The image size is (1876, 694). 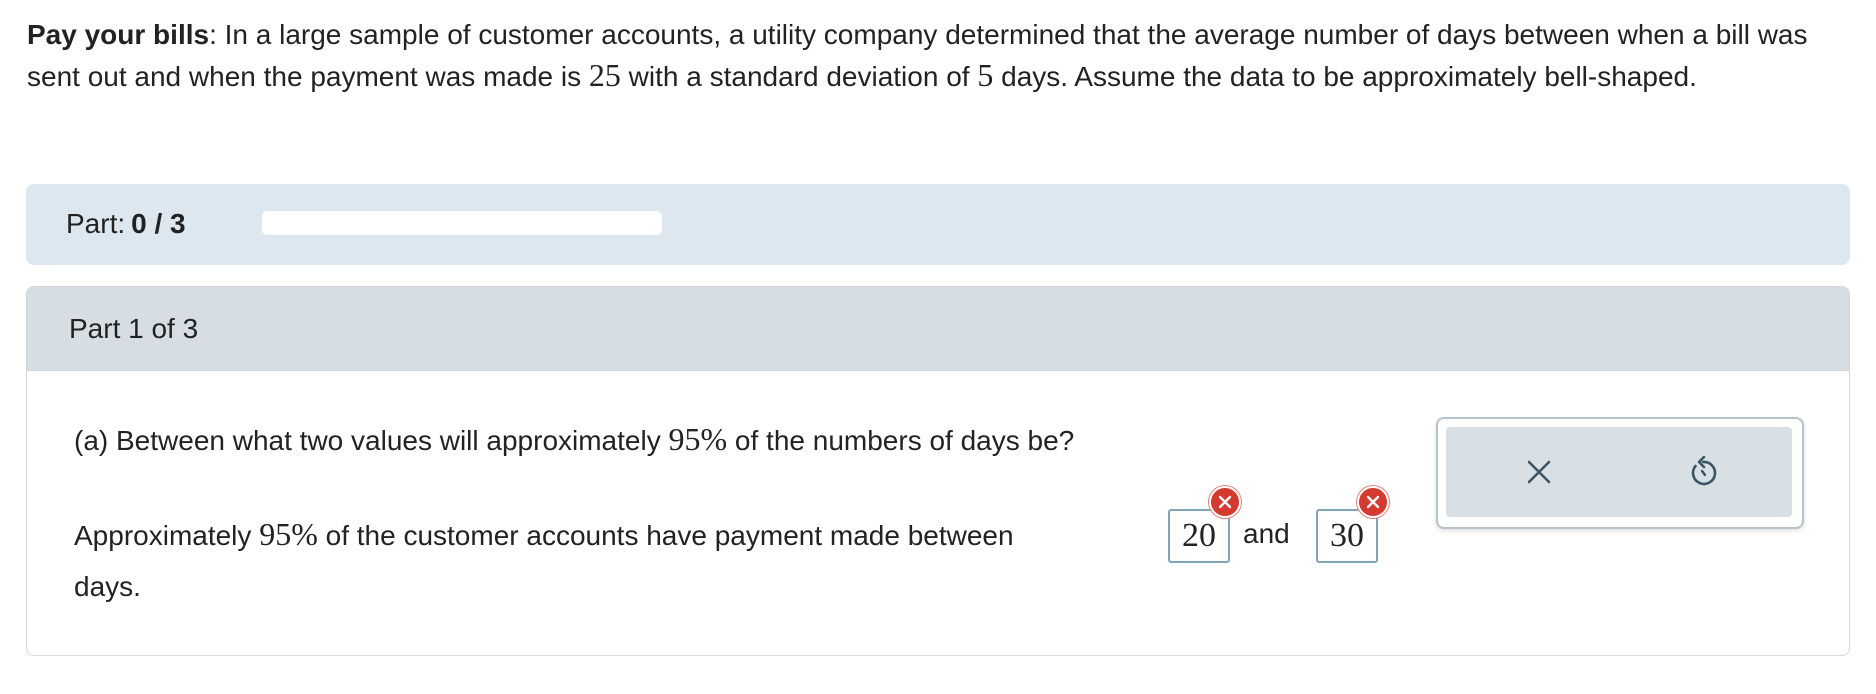 What do you see at coordinates (799, 76) in the screenshot?
I see `problem-text-2: with a standard deviation of` at bounding box center [799, 76].